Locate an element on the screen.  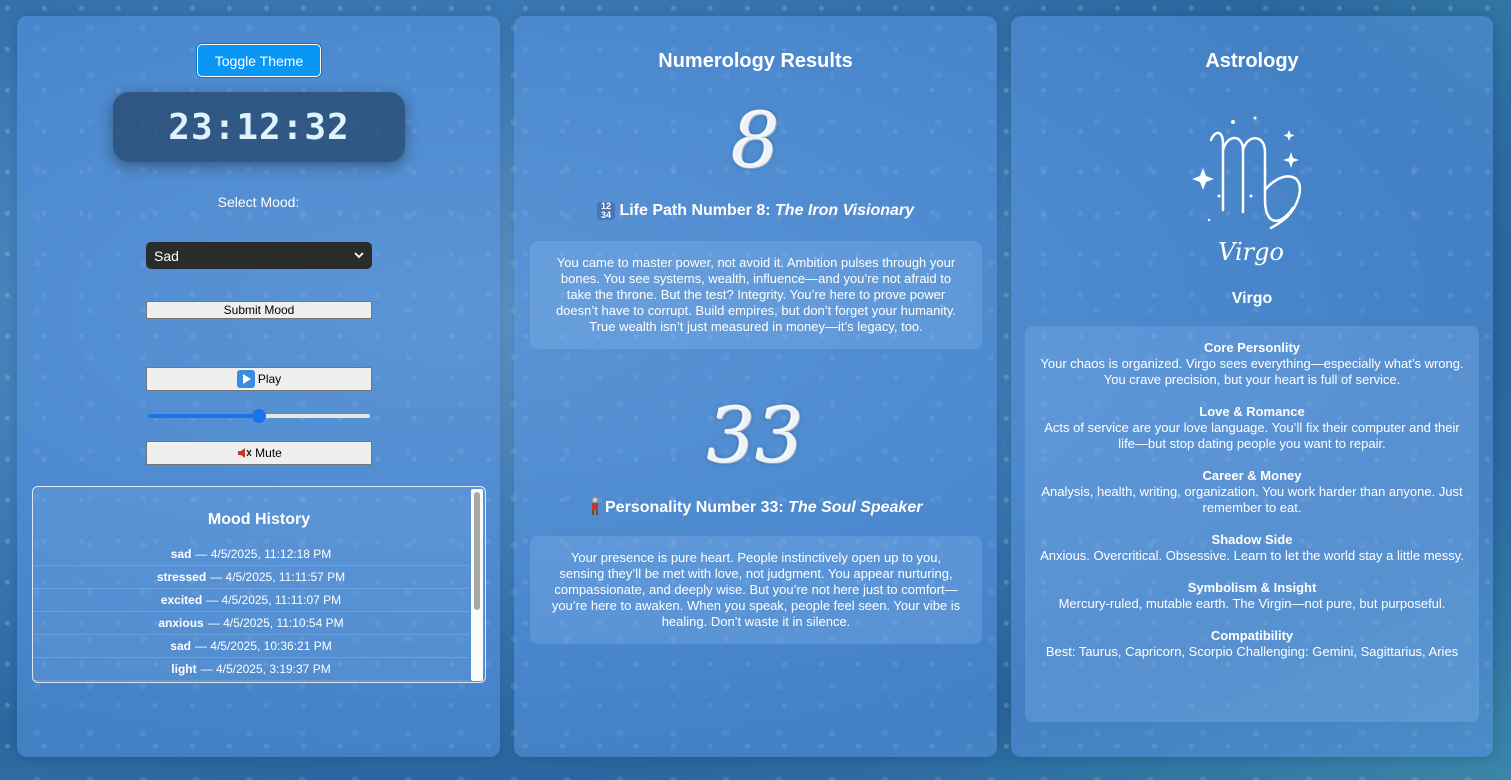
history-timestamp: — 4/5/2025, 3:19:37 PM is located at coordinates (265, 669).